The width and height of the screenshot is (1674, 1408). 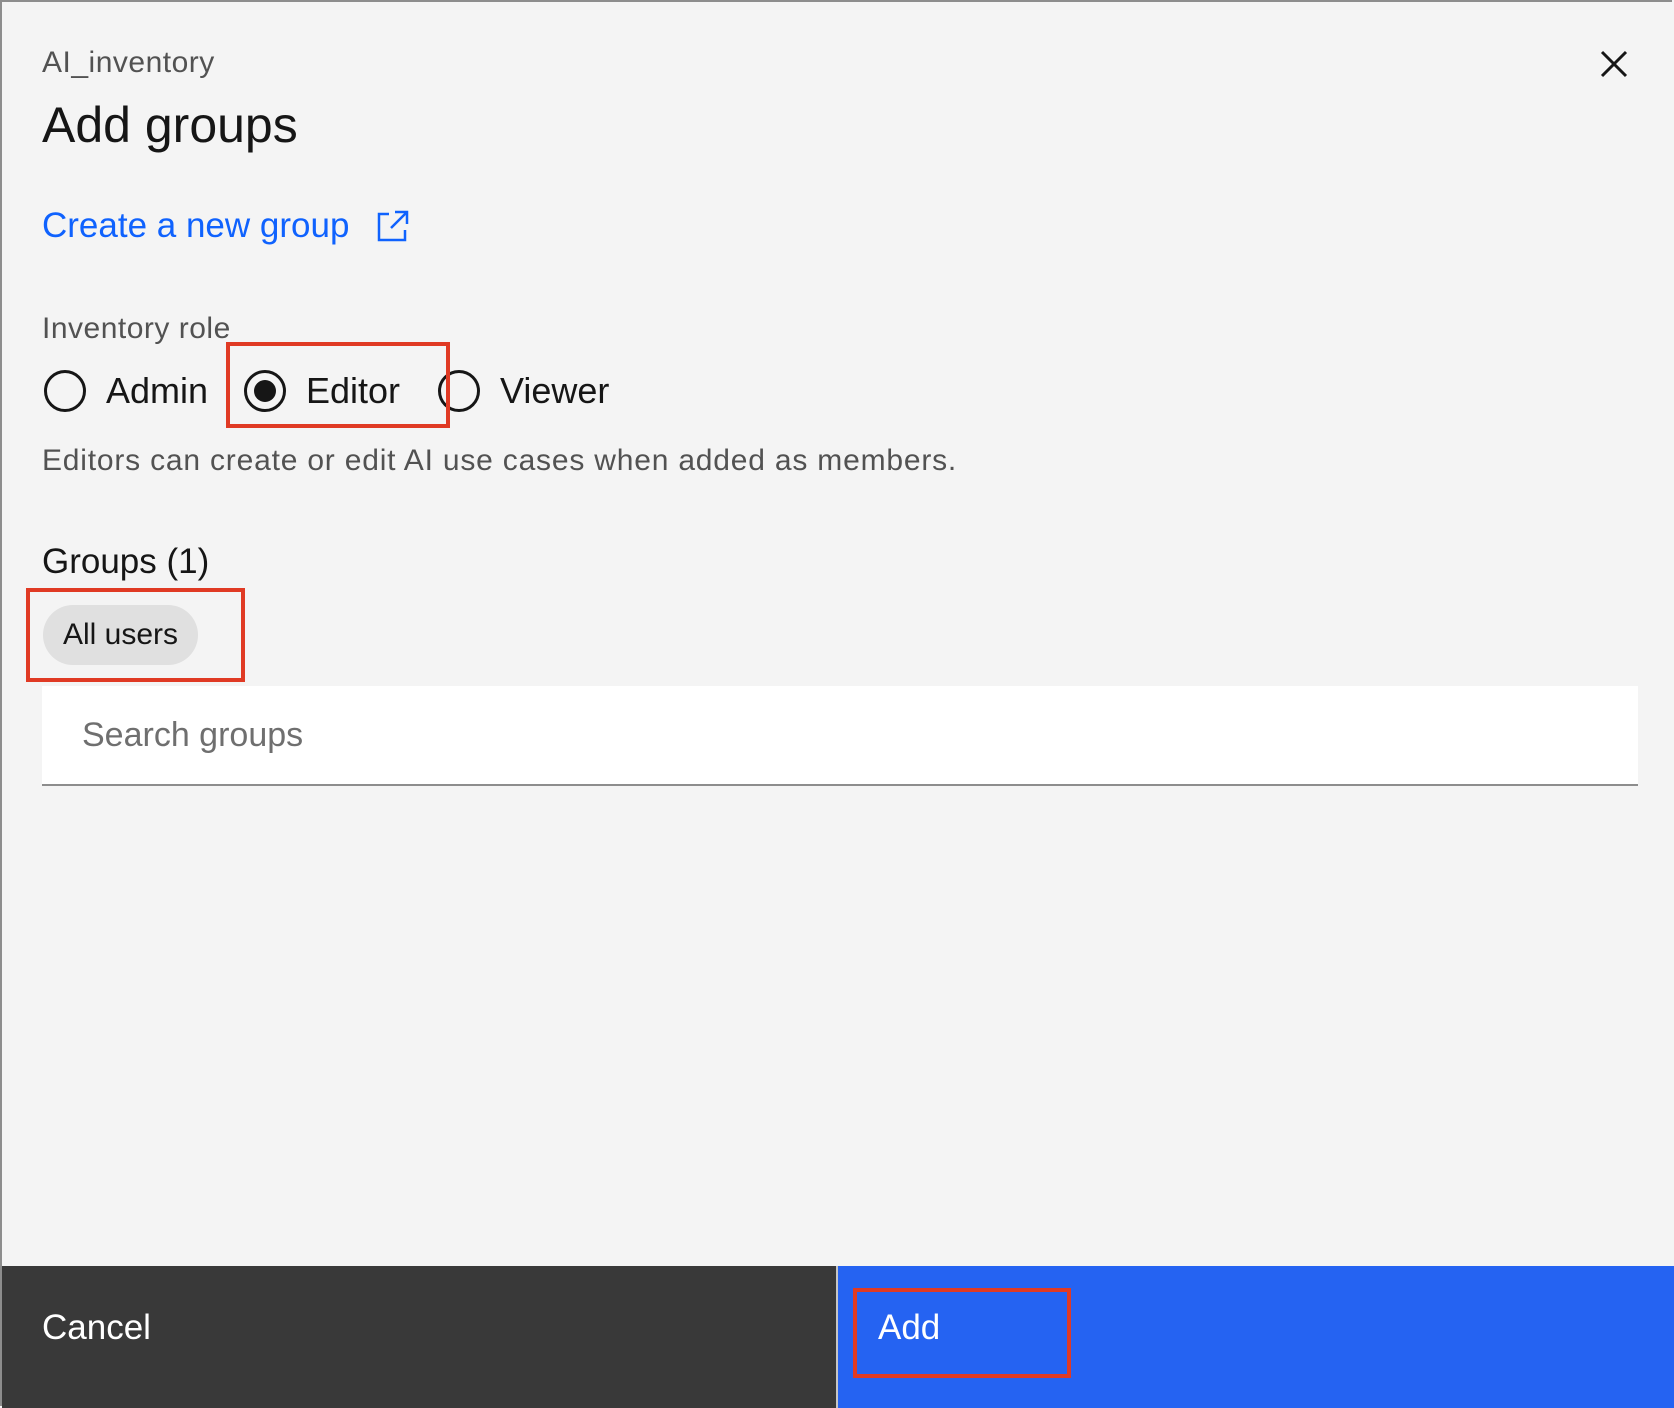 I want to click on groups-heading: Groups (1), so click(x=126, y=561).